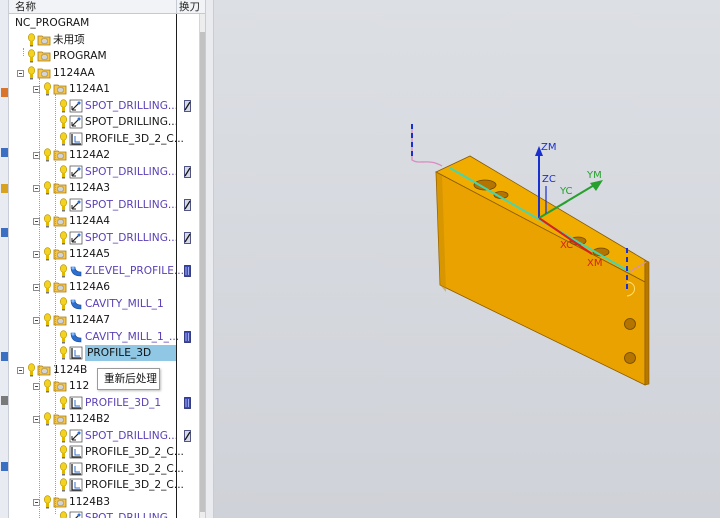  What do you see at coordinates (548, 147) in the screenshot?
I see `axis-label-zm: ZM` at bounding box center [548, 147].